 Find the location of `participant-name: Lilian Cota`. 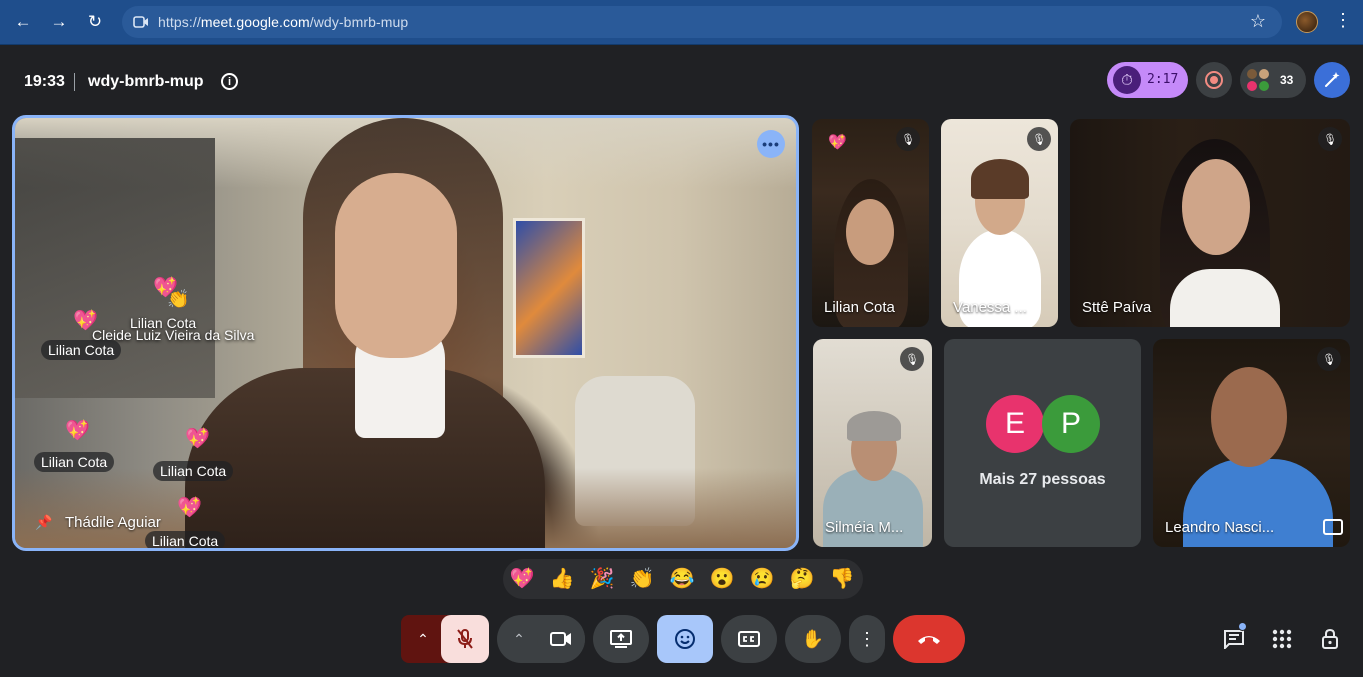

participant-name: Lilian Cota is located at coordinates (859, 307).